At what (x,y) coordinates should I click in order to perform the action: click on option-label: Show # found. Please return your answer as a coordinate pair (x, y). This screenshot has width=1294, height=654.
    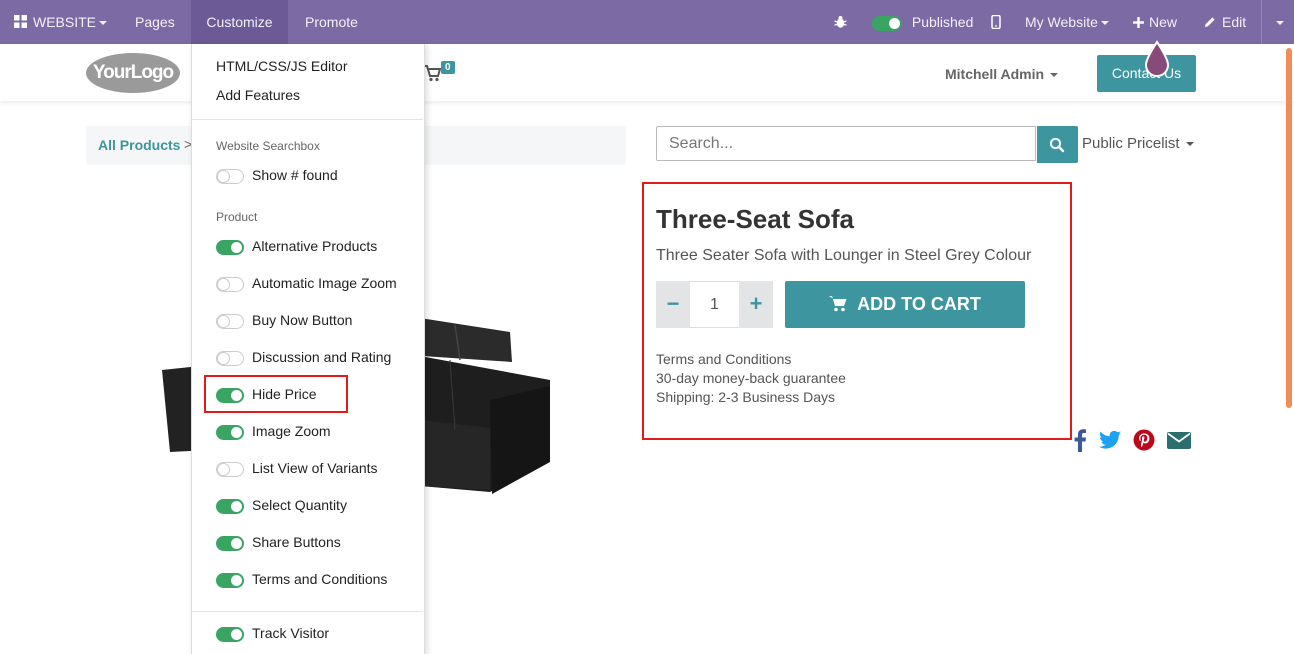
    Looking at the image, I should click on (295, 175).